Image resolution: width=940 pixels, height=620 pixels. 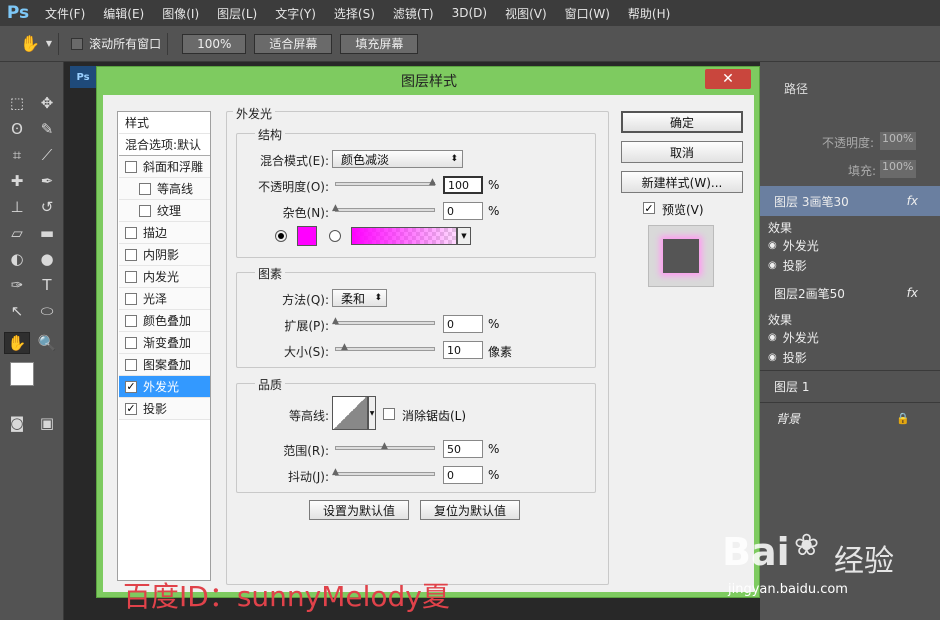 What do you see at coordinates (850, 201) in the screenshot?
I see `layer-row: 图层 3画笔30 fx` at bounding box center [850, 201].